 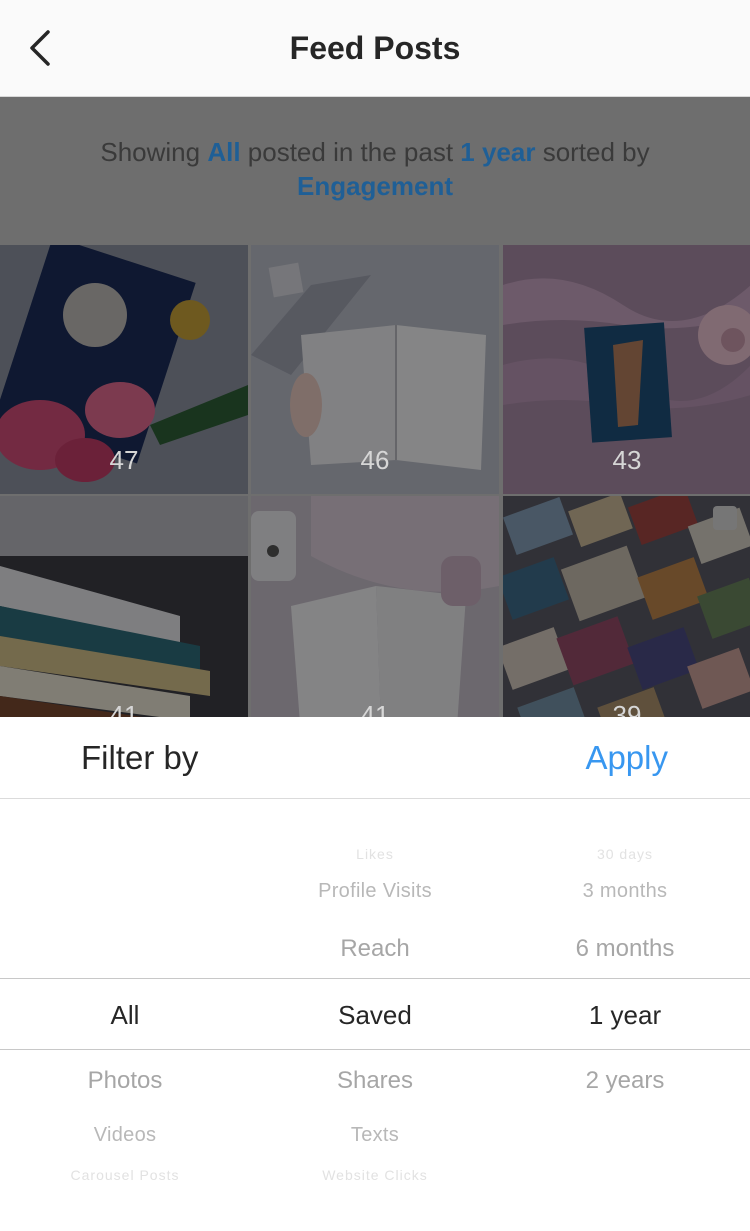 I want to click on picker-option-selected: All, so click(x=125, y=1015).